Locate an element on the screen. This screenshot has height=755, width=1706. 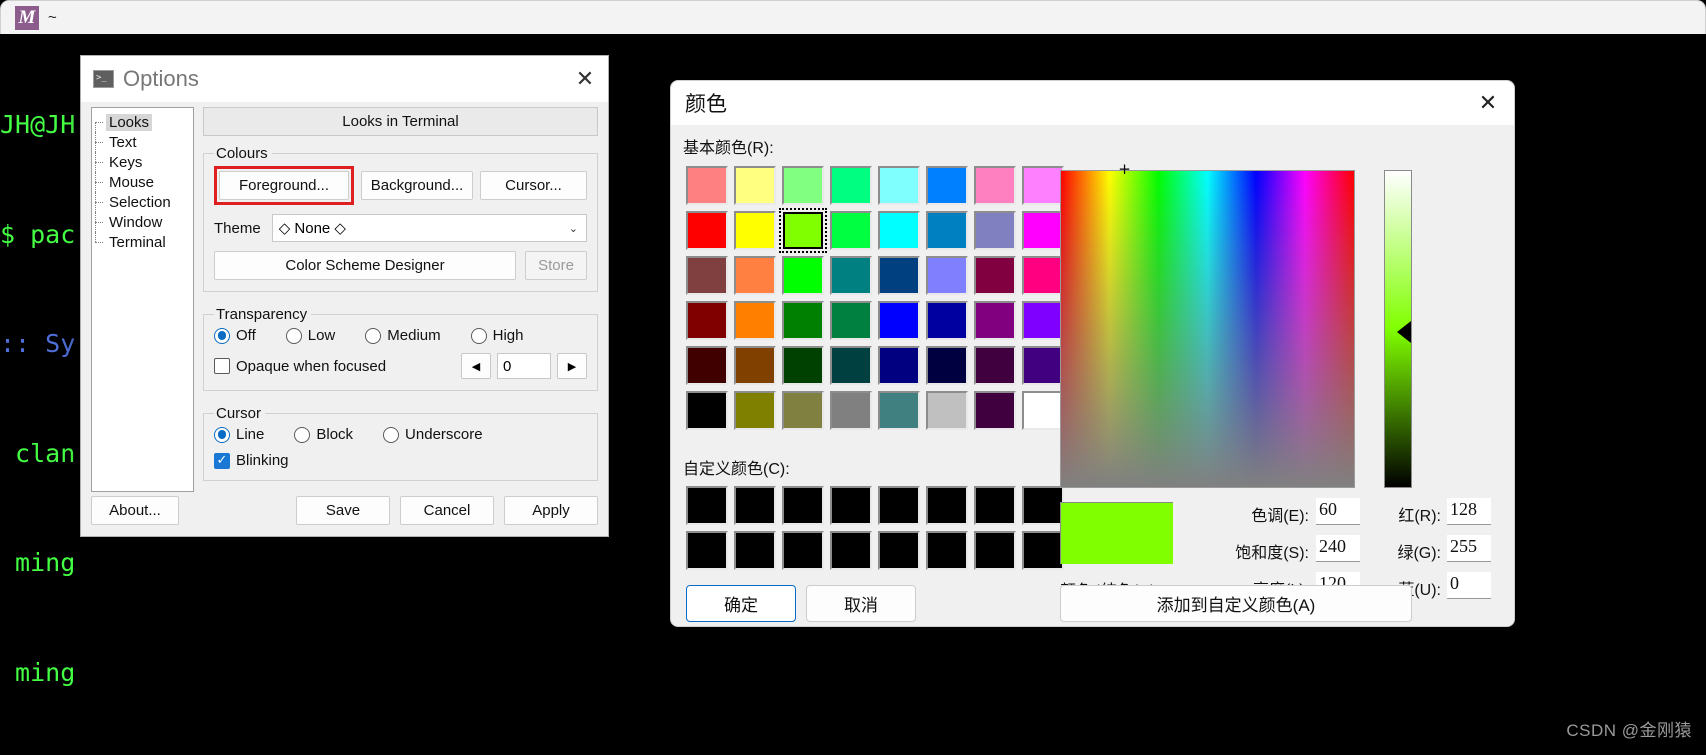
ok-button: 确定 is located at coordinates (741, 603).